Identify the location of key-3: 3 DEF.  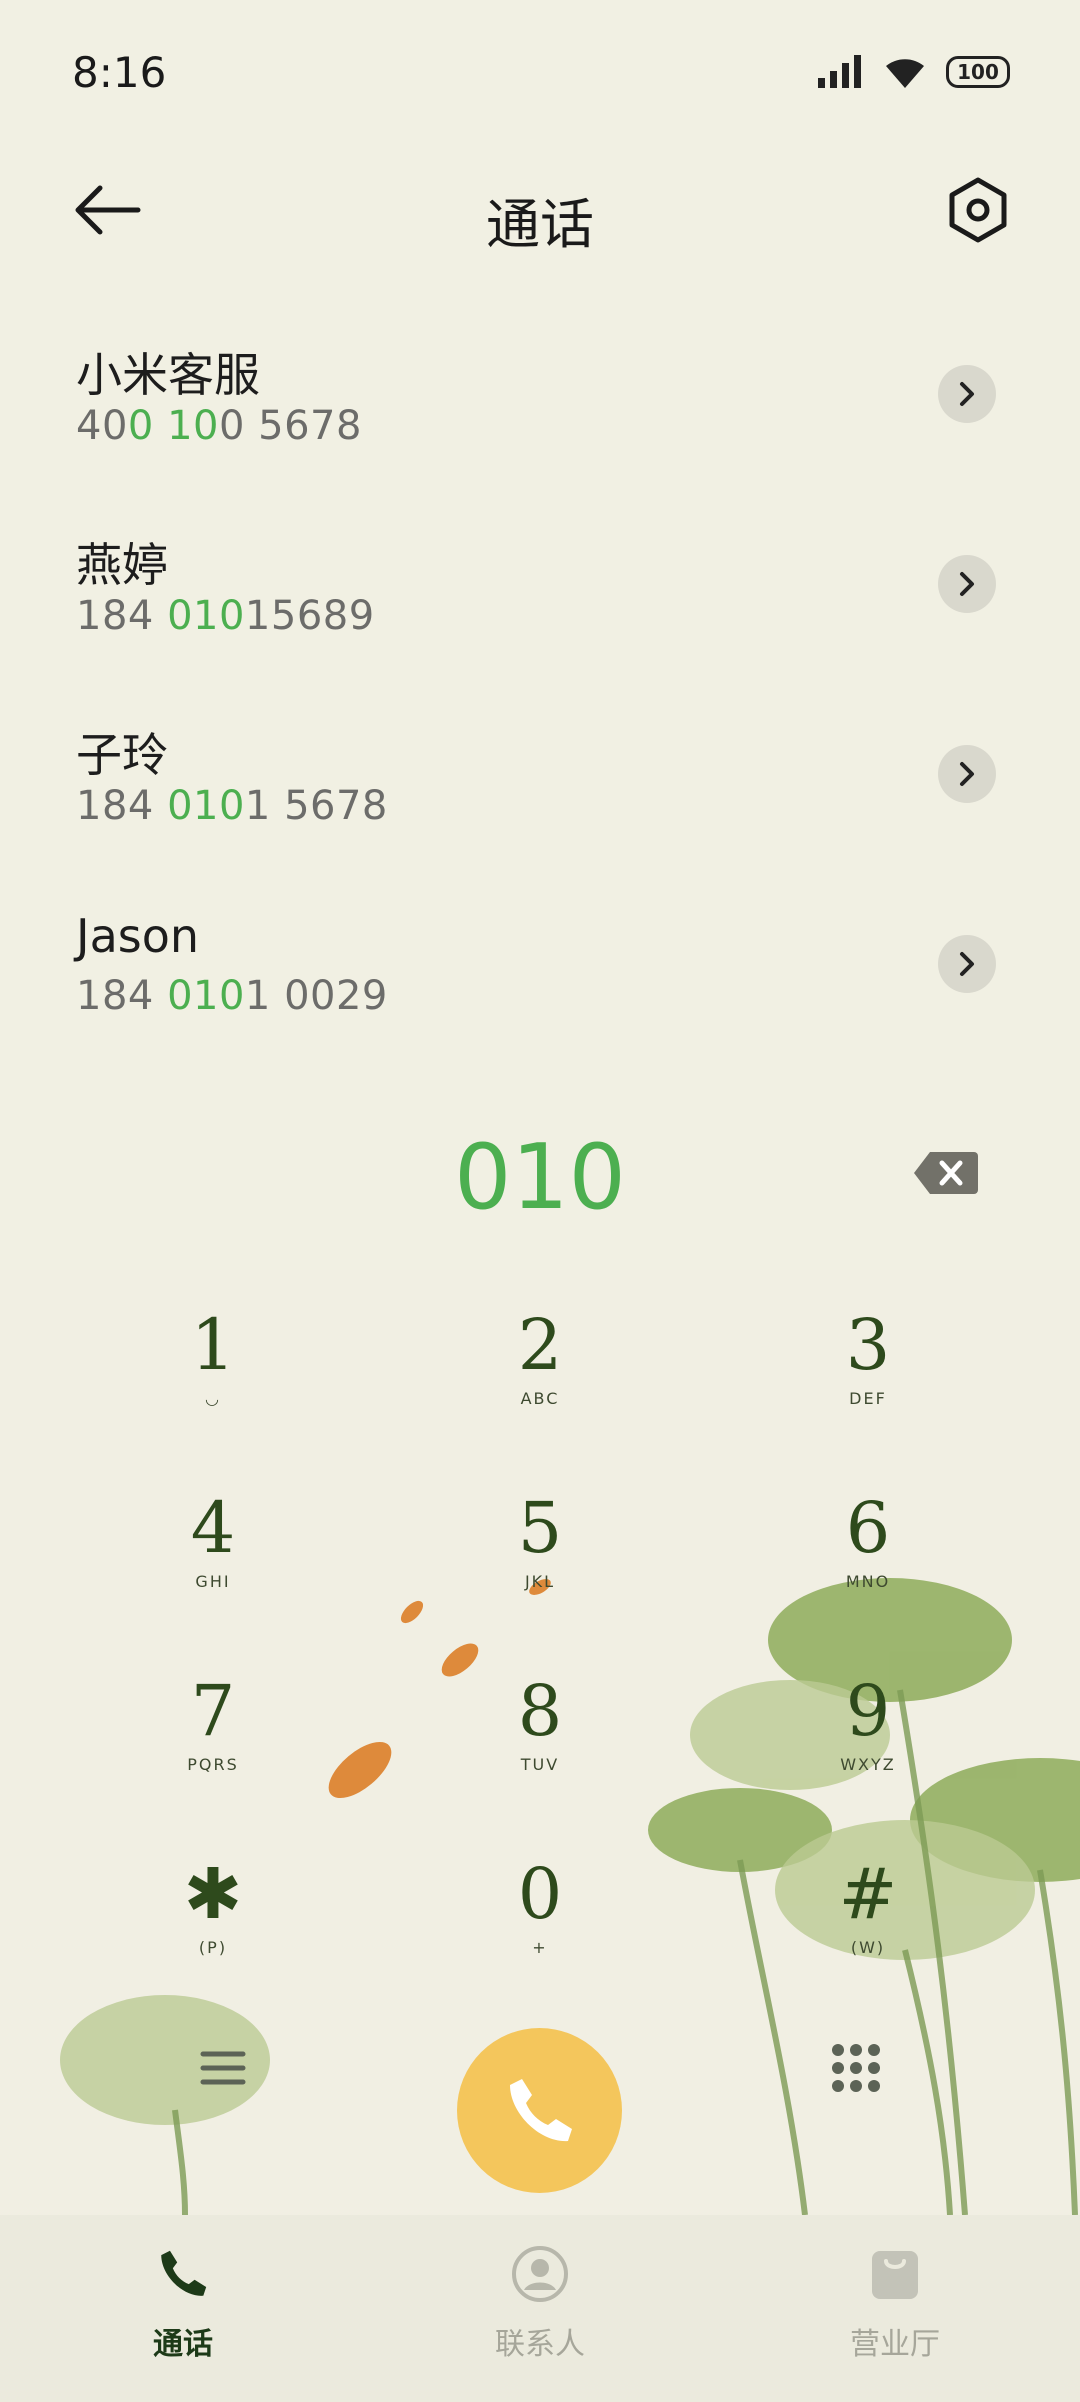
(868, 1385).